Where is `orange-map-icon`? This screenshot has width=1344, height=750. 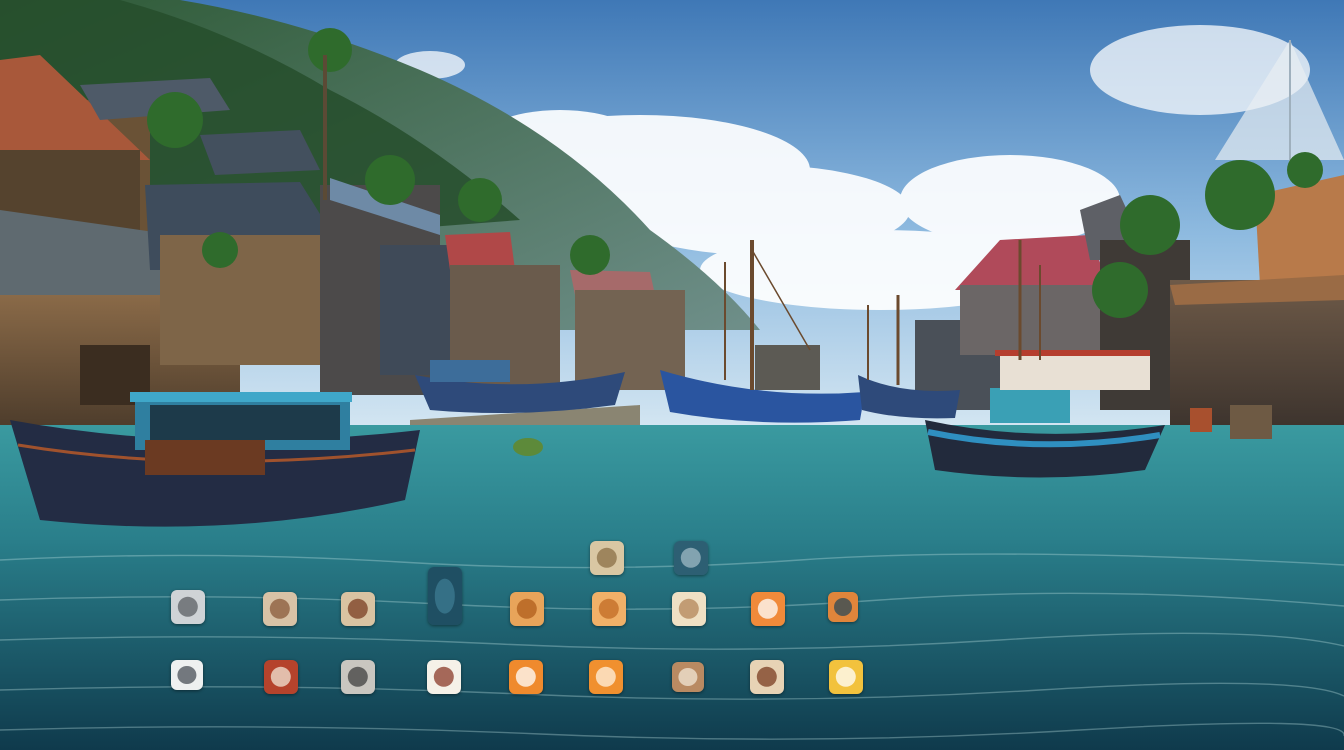 orange-map-icon is located at coordinates (768, 609).